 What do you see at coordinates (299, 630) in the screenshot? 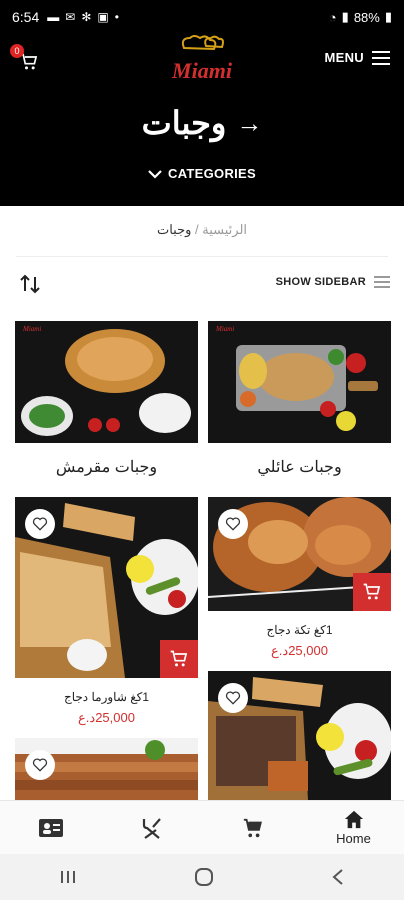
I see `product-name: 1كغ تكة دجاج` at bounding box center [299, 630].